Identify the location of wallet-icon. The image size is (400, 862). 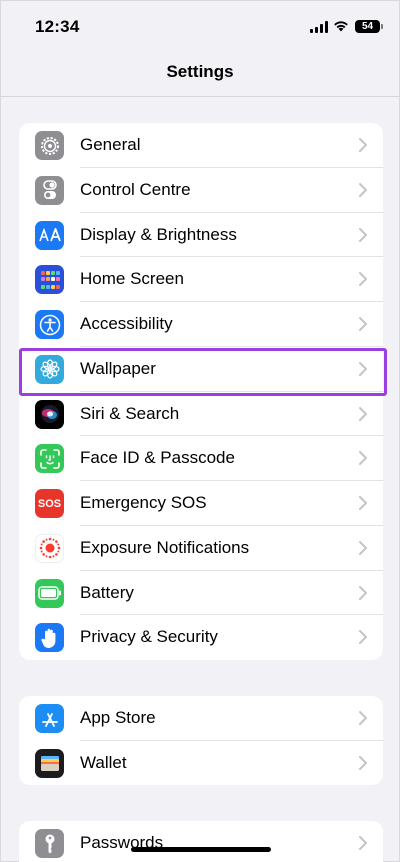
(49, 763).